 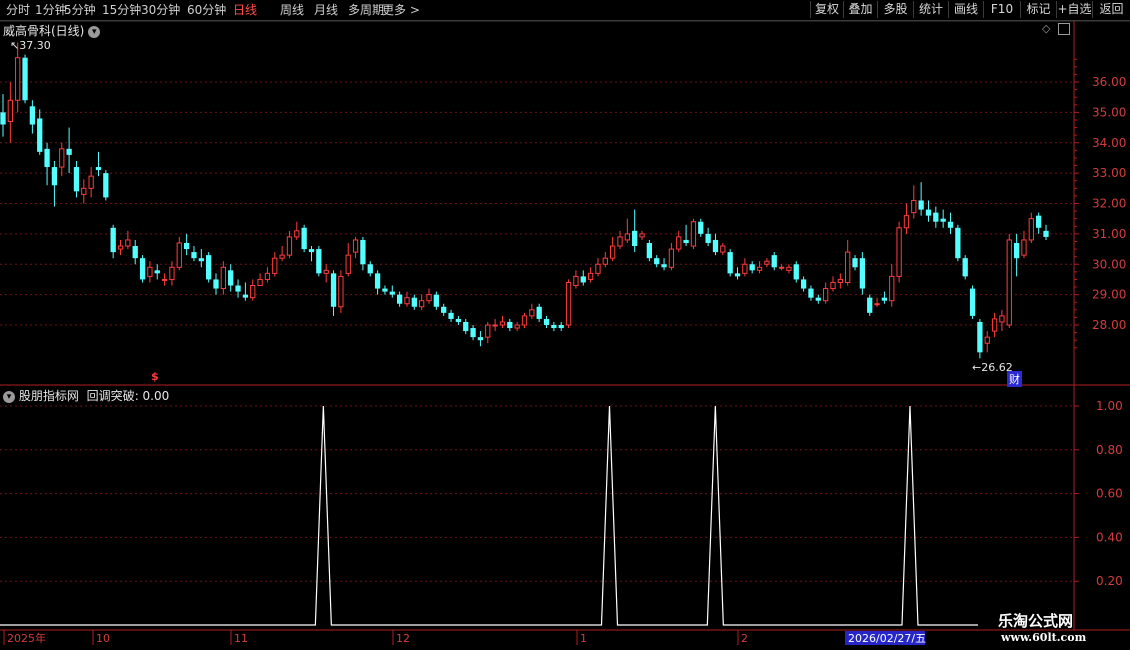 I want to click on time-axis-label: 12, so click(x=403, y=638).